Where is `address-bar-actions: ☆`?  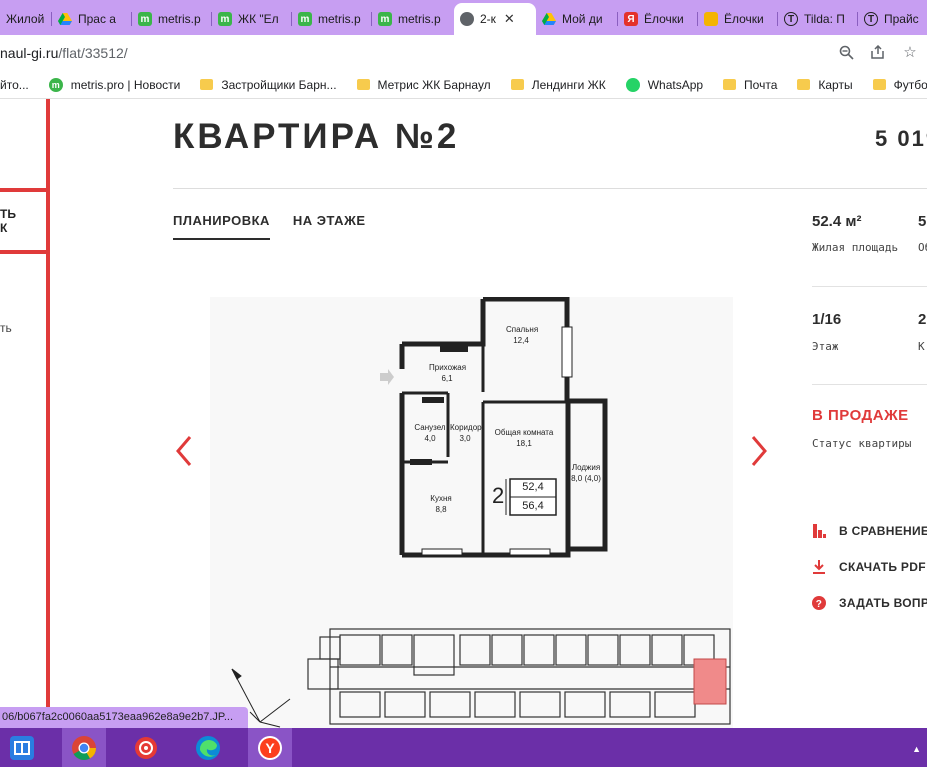 address-bar-actions: ☆ is located at coordinates (878, 52).